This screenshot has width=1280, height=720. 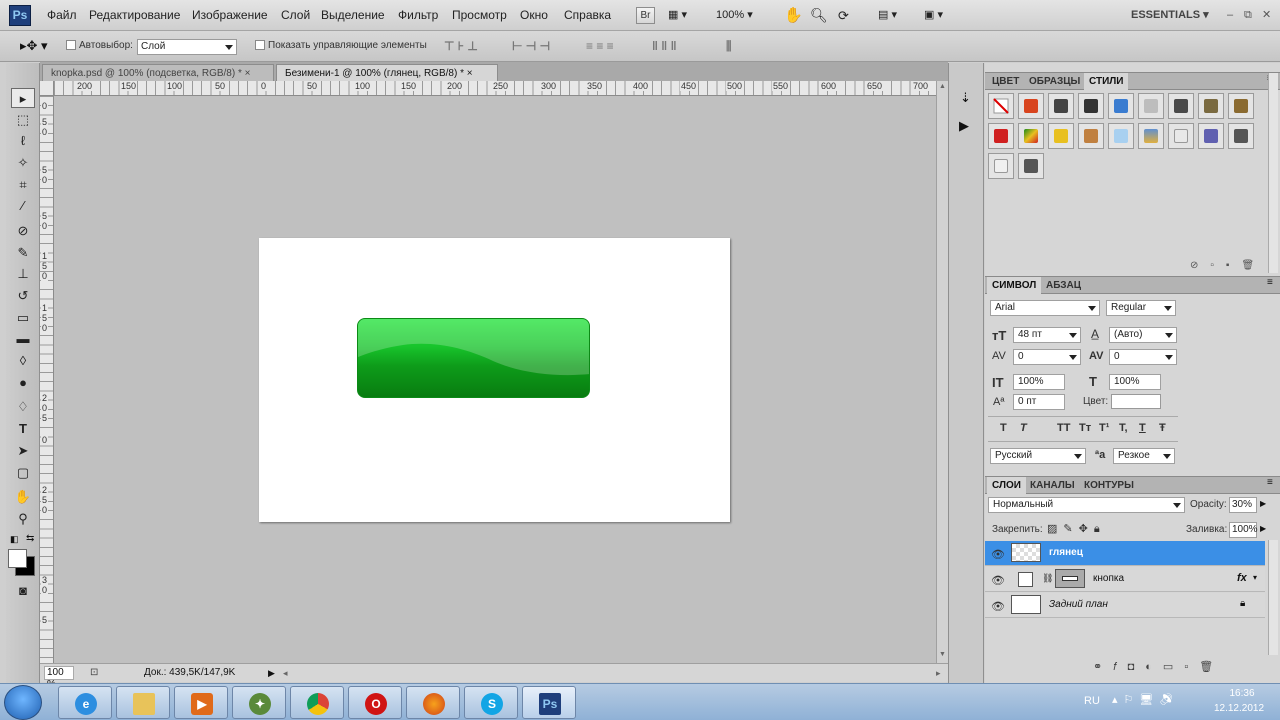 What do you see at coordinates (729, 46) in the screenshot?
I see `auto-align-icon: ⫼` at bounding box center [729, 46].